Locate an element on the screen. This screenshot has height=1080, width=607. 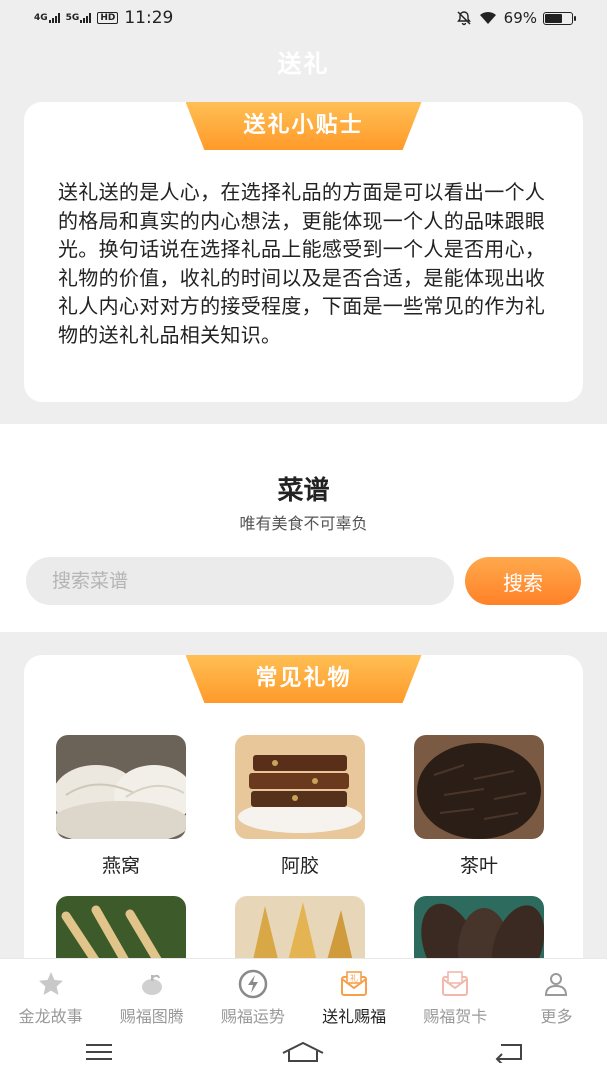
gift-name: 阿胶 is located at coordinates (299, 866).